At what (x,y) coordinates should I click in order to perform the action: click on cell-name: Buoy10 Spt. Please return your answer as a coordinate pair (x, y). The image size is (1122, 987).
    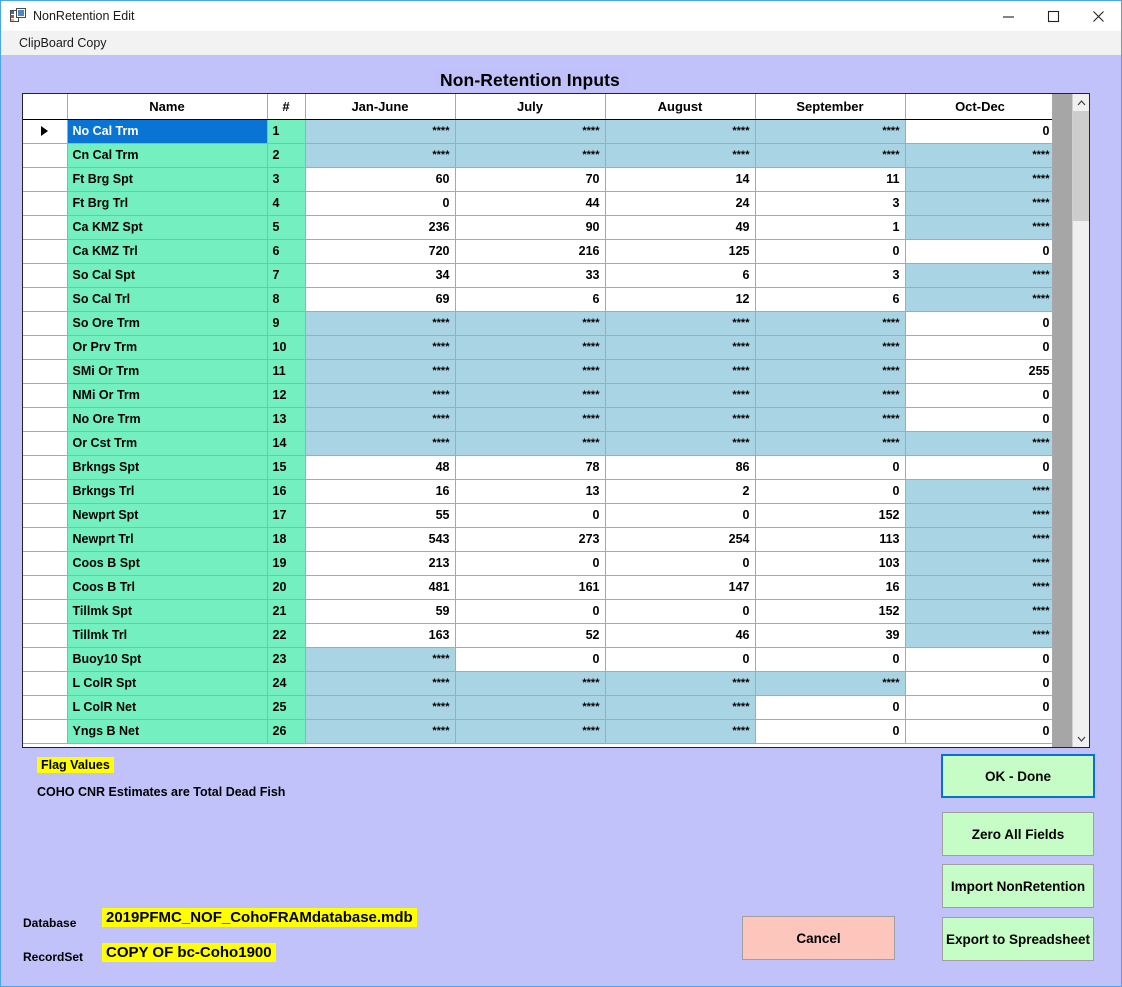
    Looking at the image, I should click on (167, 659).